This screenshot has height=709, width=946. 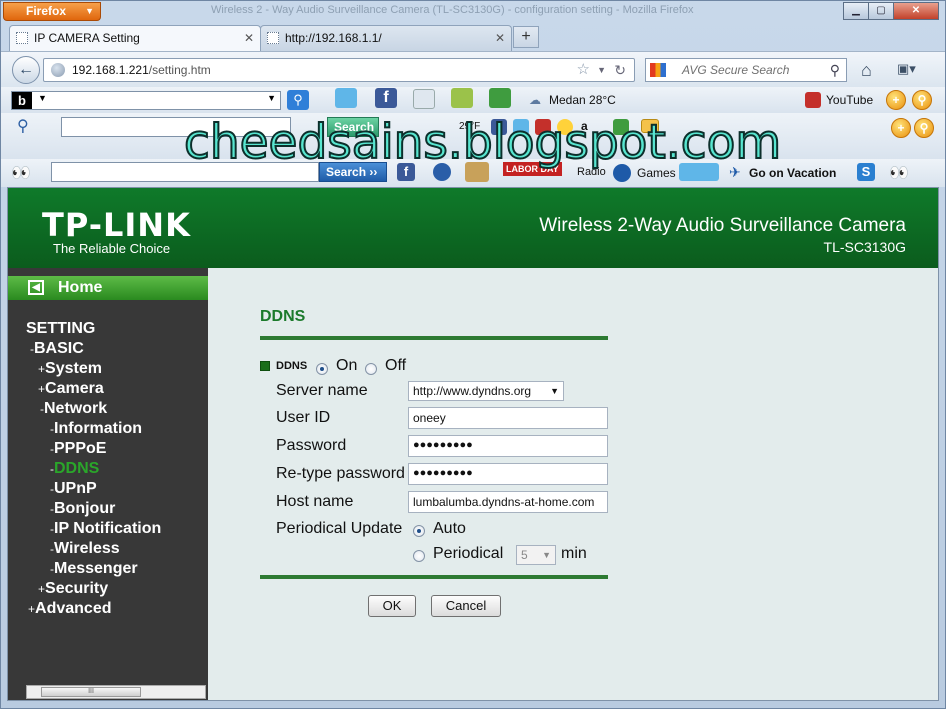 I want to click on horizontal-scrollbar: III, so click(x=116, y=692).